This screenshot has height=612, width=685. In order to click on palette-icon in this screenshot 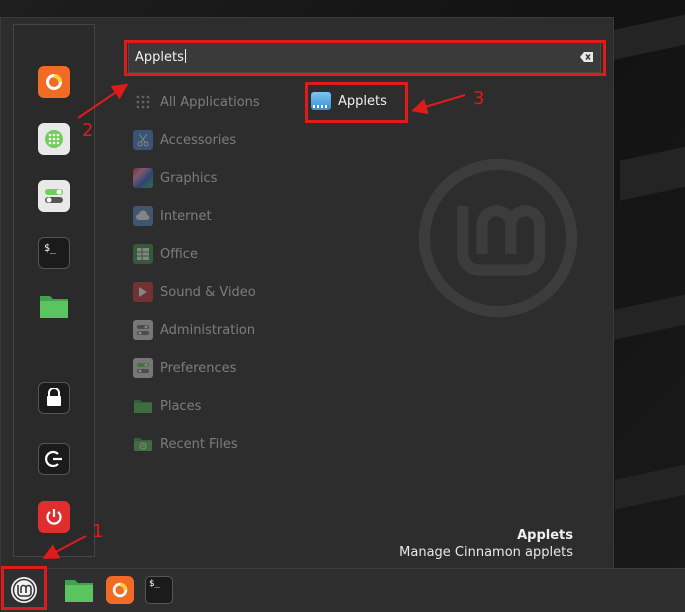, I will do `click(143, 178)`.